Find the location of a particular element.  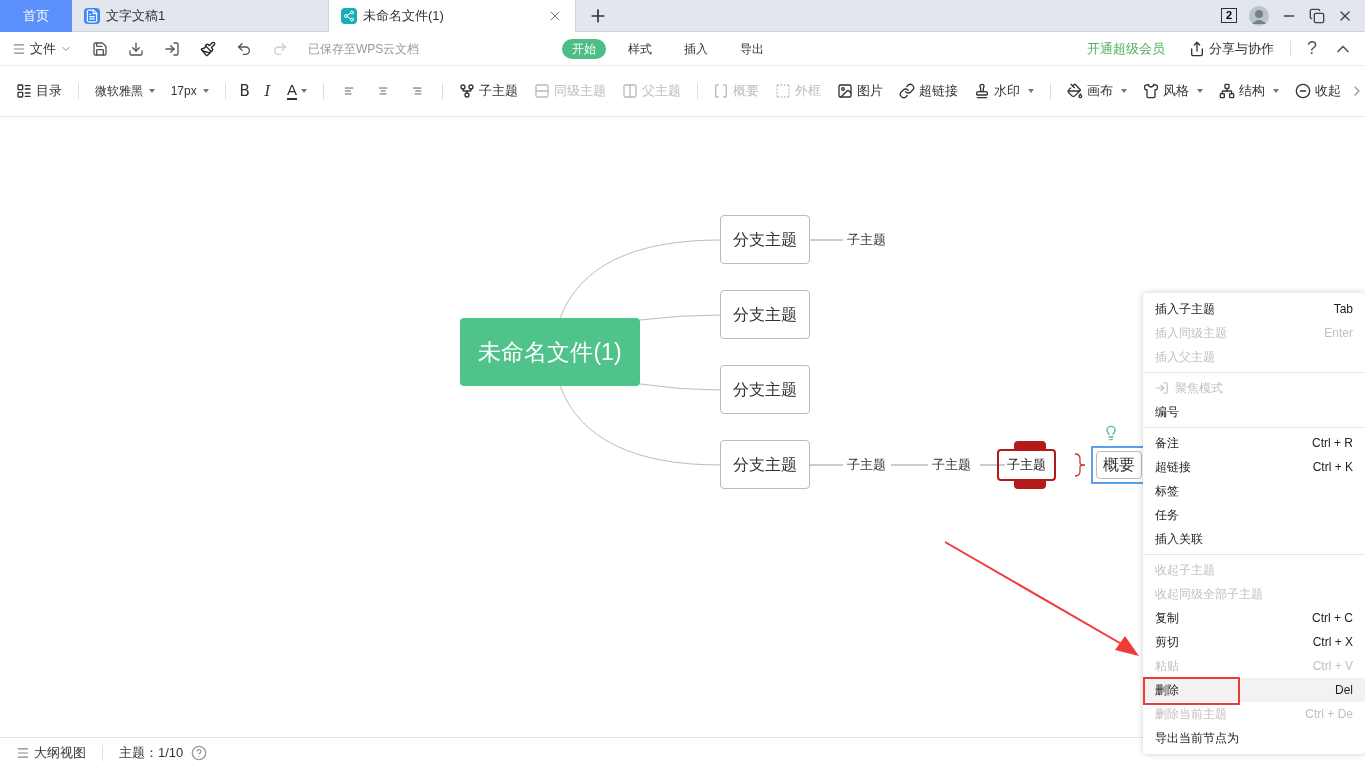

document-tab: 文字文稿1 is located at coordinates (200, 16).